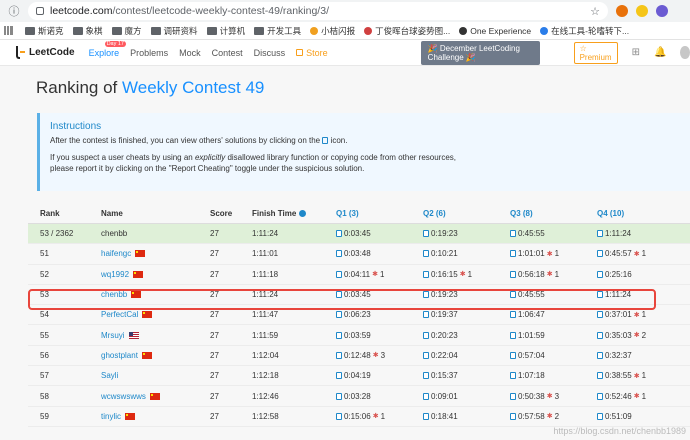 This screenshot has width=690, height=440. What do you see at coordinates (44, 295) in the screenshot?
I see `rank-cell: 53` at bounding box center [44, 295].